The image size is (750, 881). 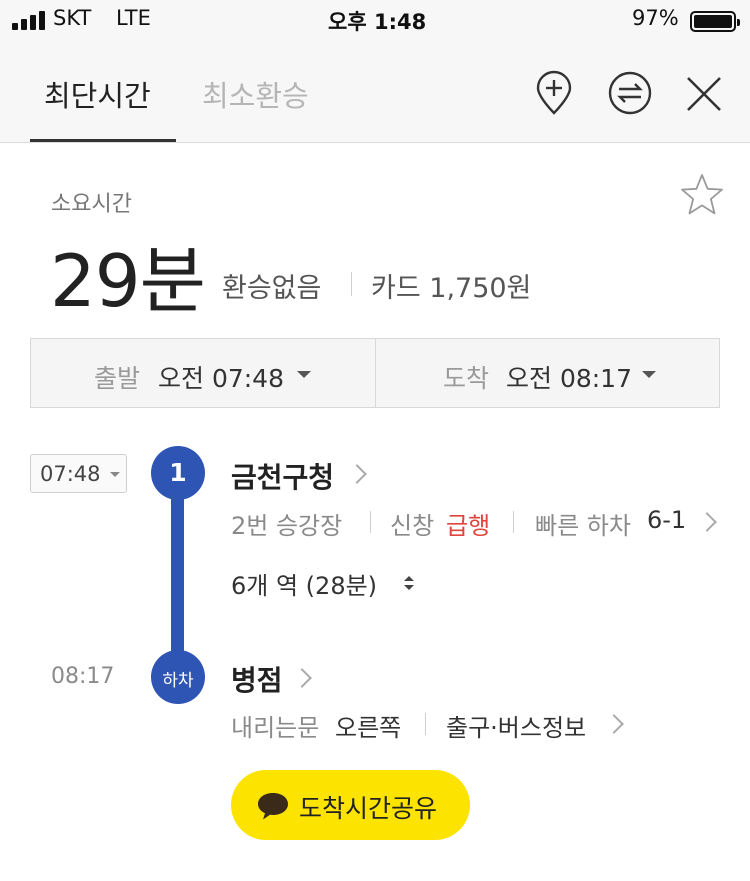 I want to click on star-outline-icon, so click(x=702, y=195).